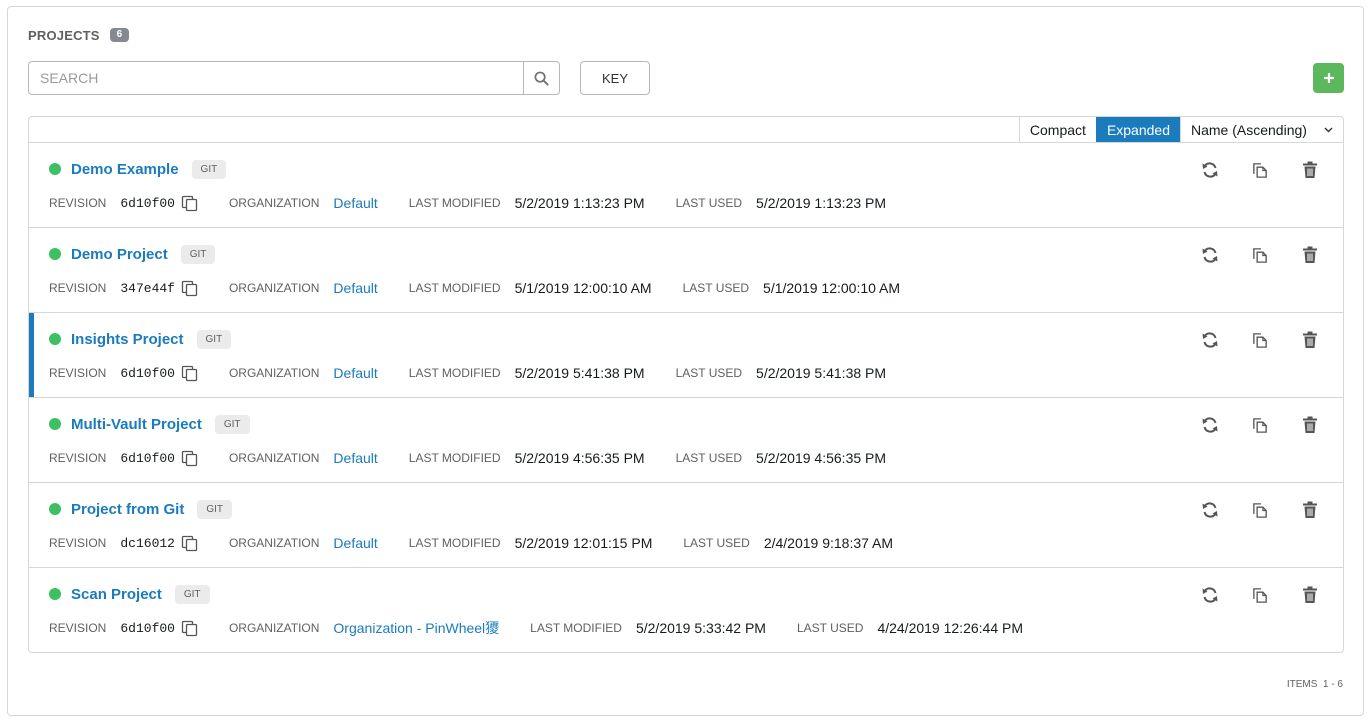 Image resolution: width=1370 pixels, height=724 pixels. I want to click on project-row-header: Project from Git GIT, so click(141, 509).